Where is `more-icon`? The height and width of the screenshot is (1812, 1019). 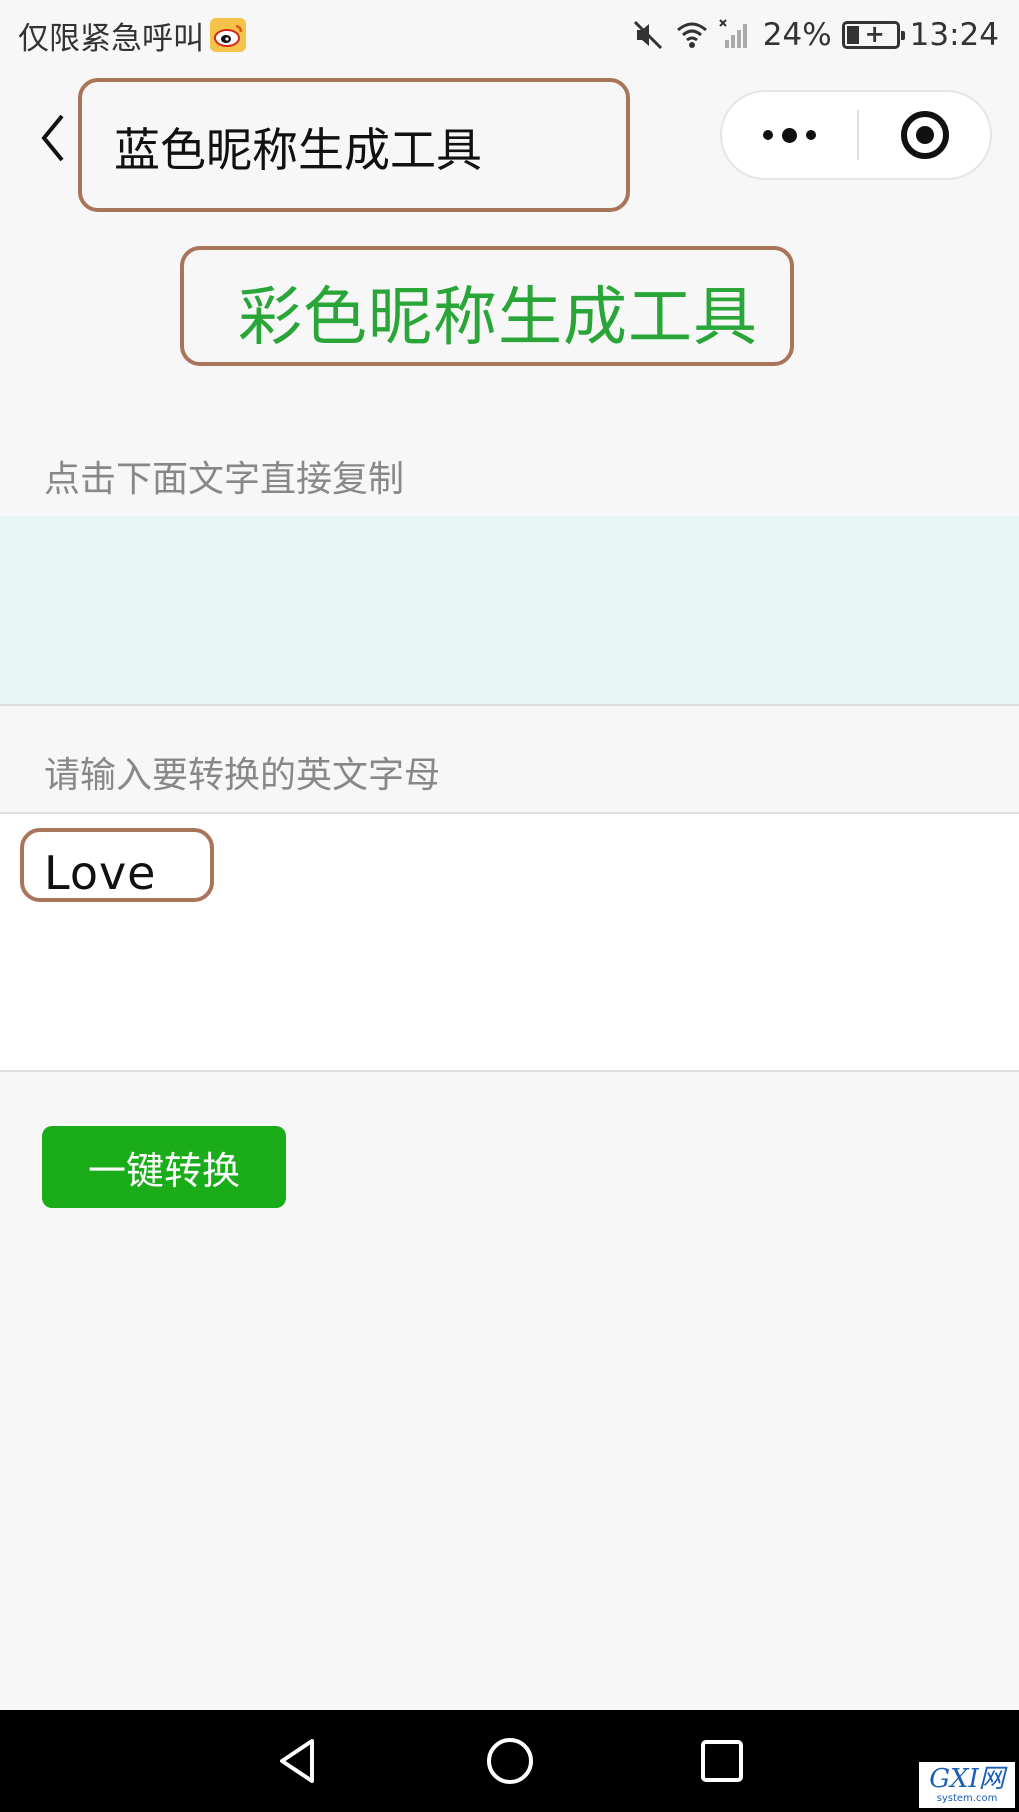 more-icon is located at coordinates (789, 135).